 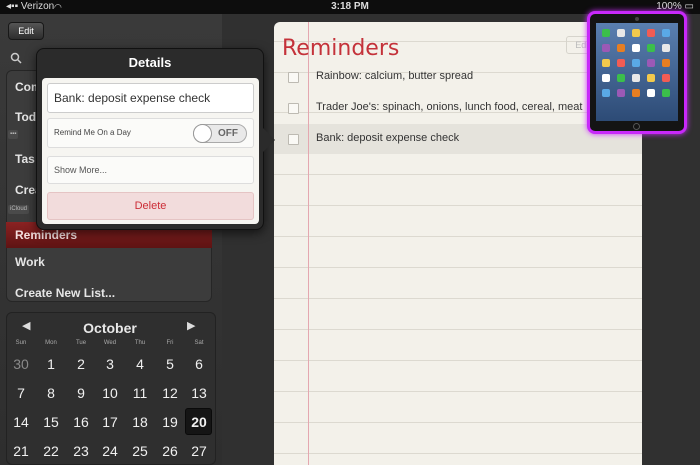 I want to click on calendar-day: 22, so click(x=51, y=451).